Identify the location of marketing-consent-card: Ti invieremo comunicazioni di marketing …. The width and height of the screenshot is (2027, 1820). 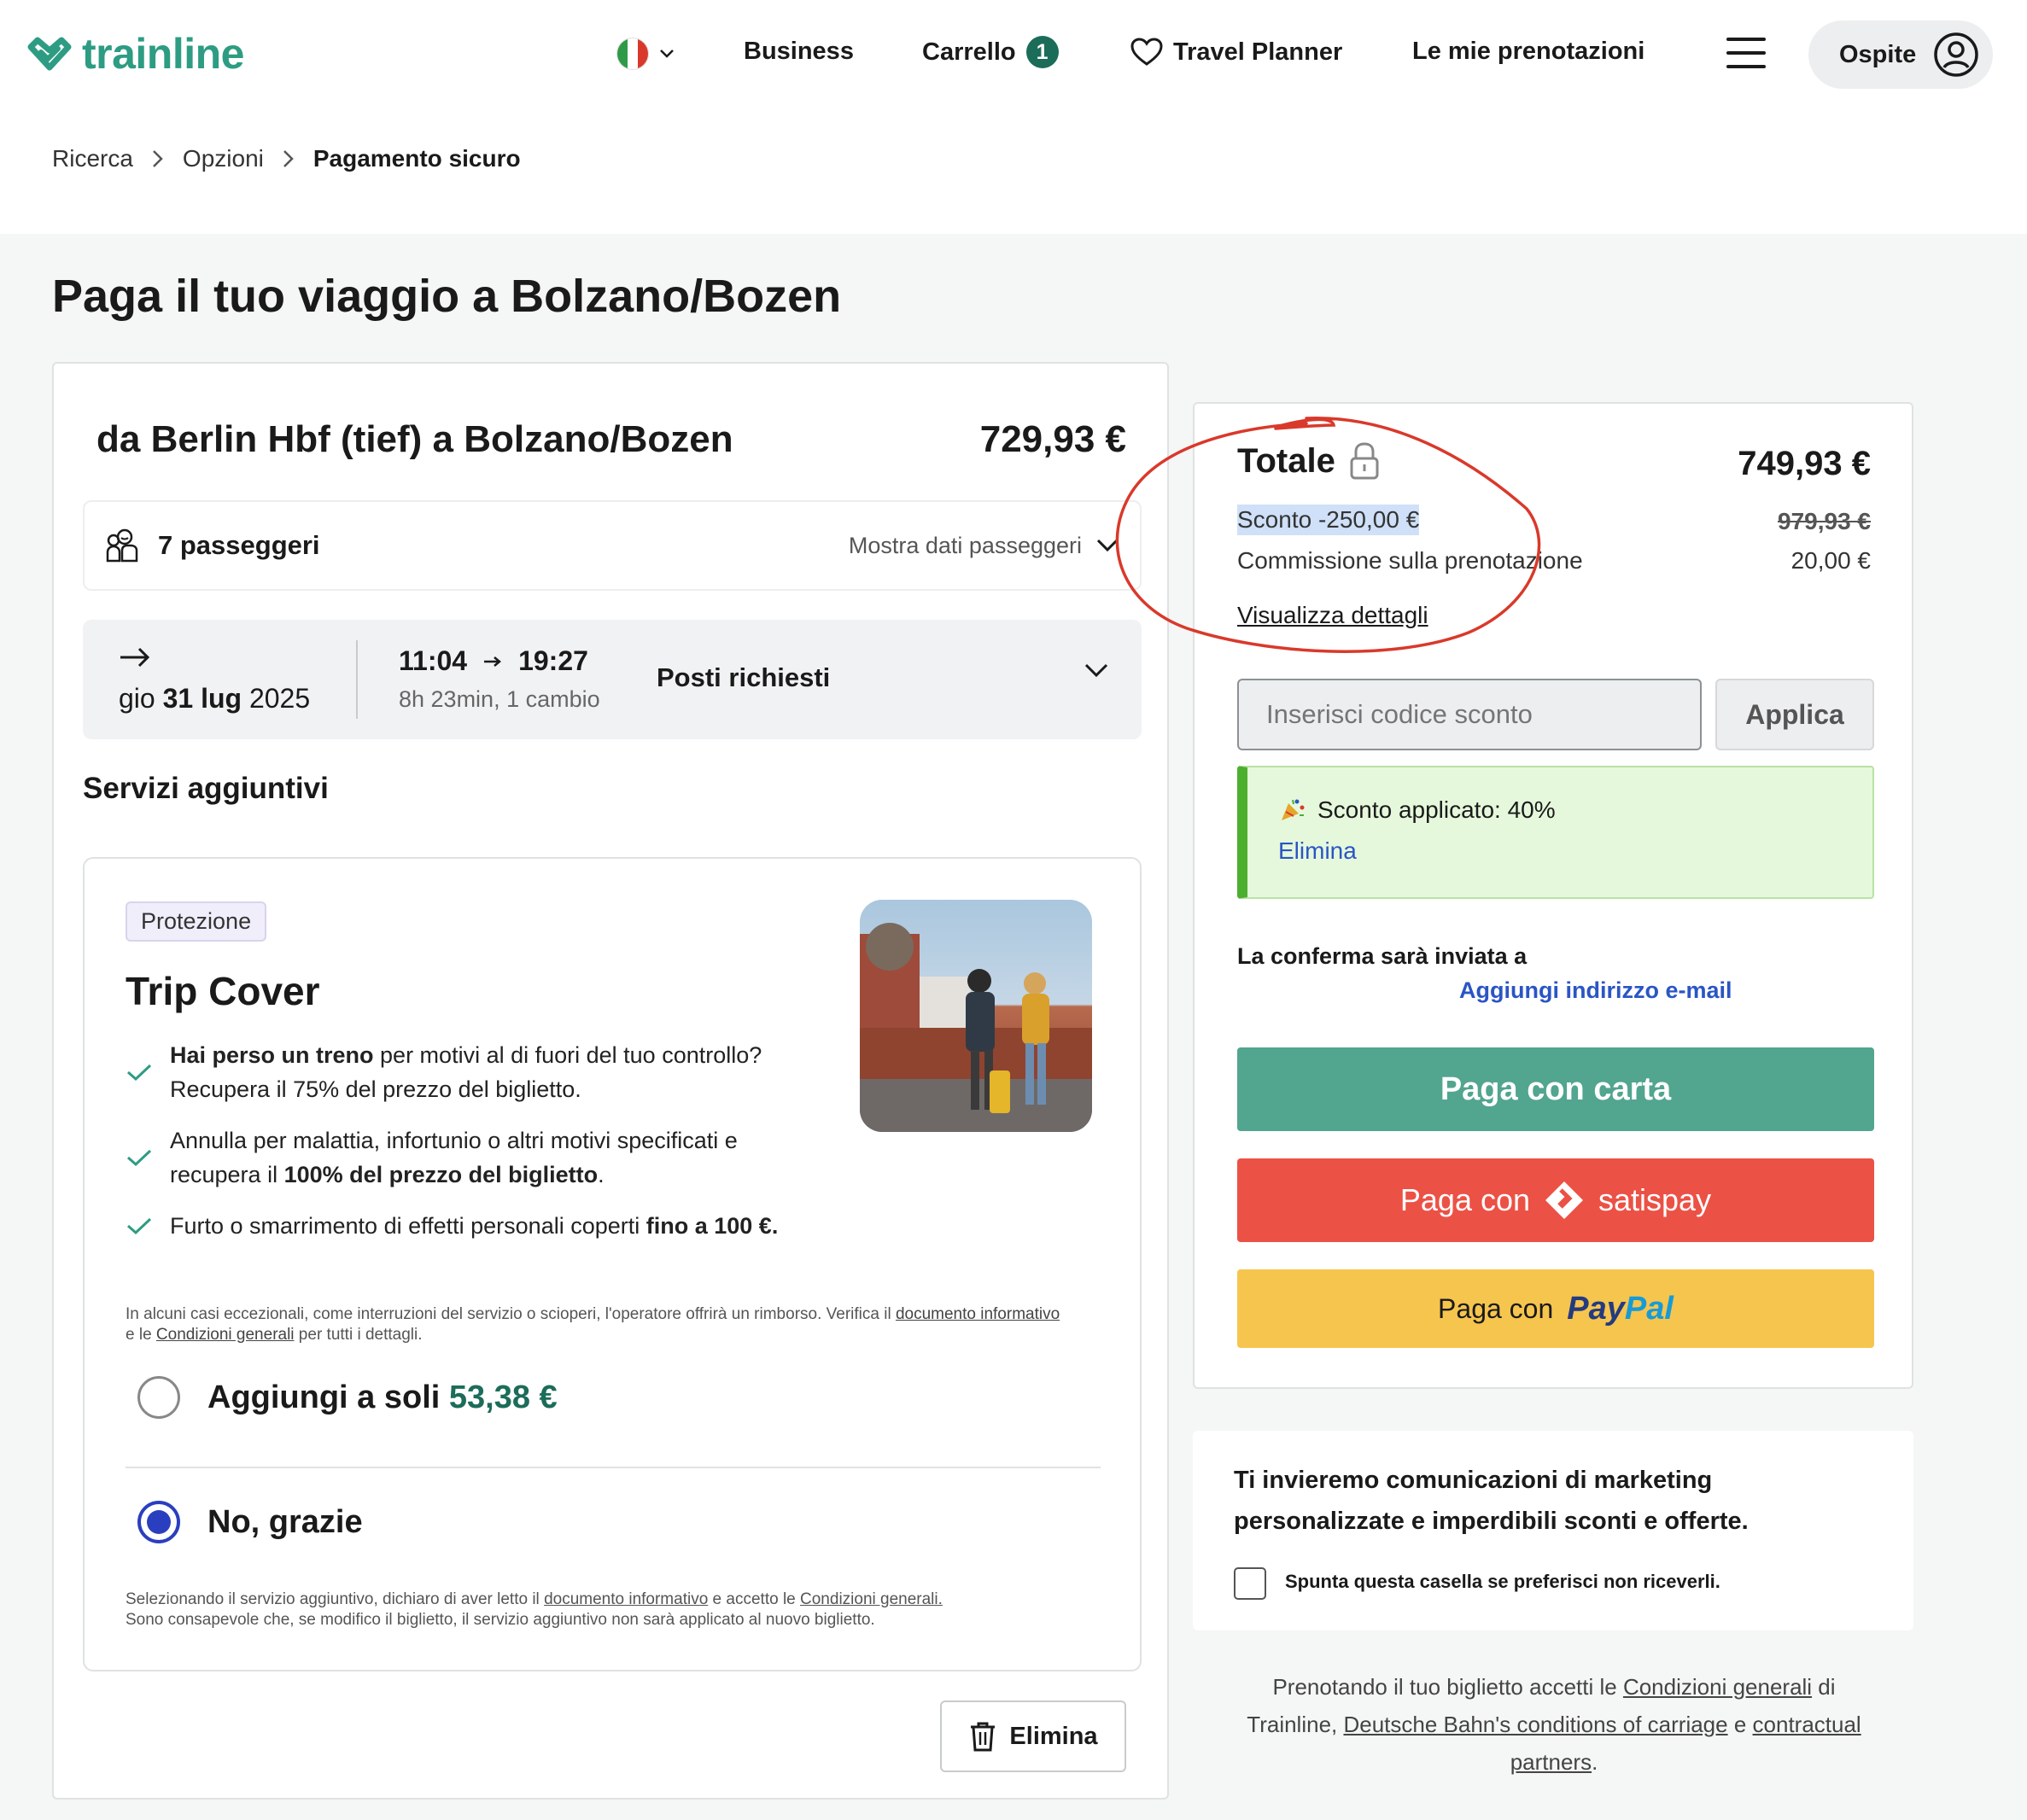
(1553, 1530).